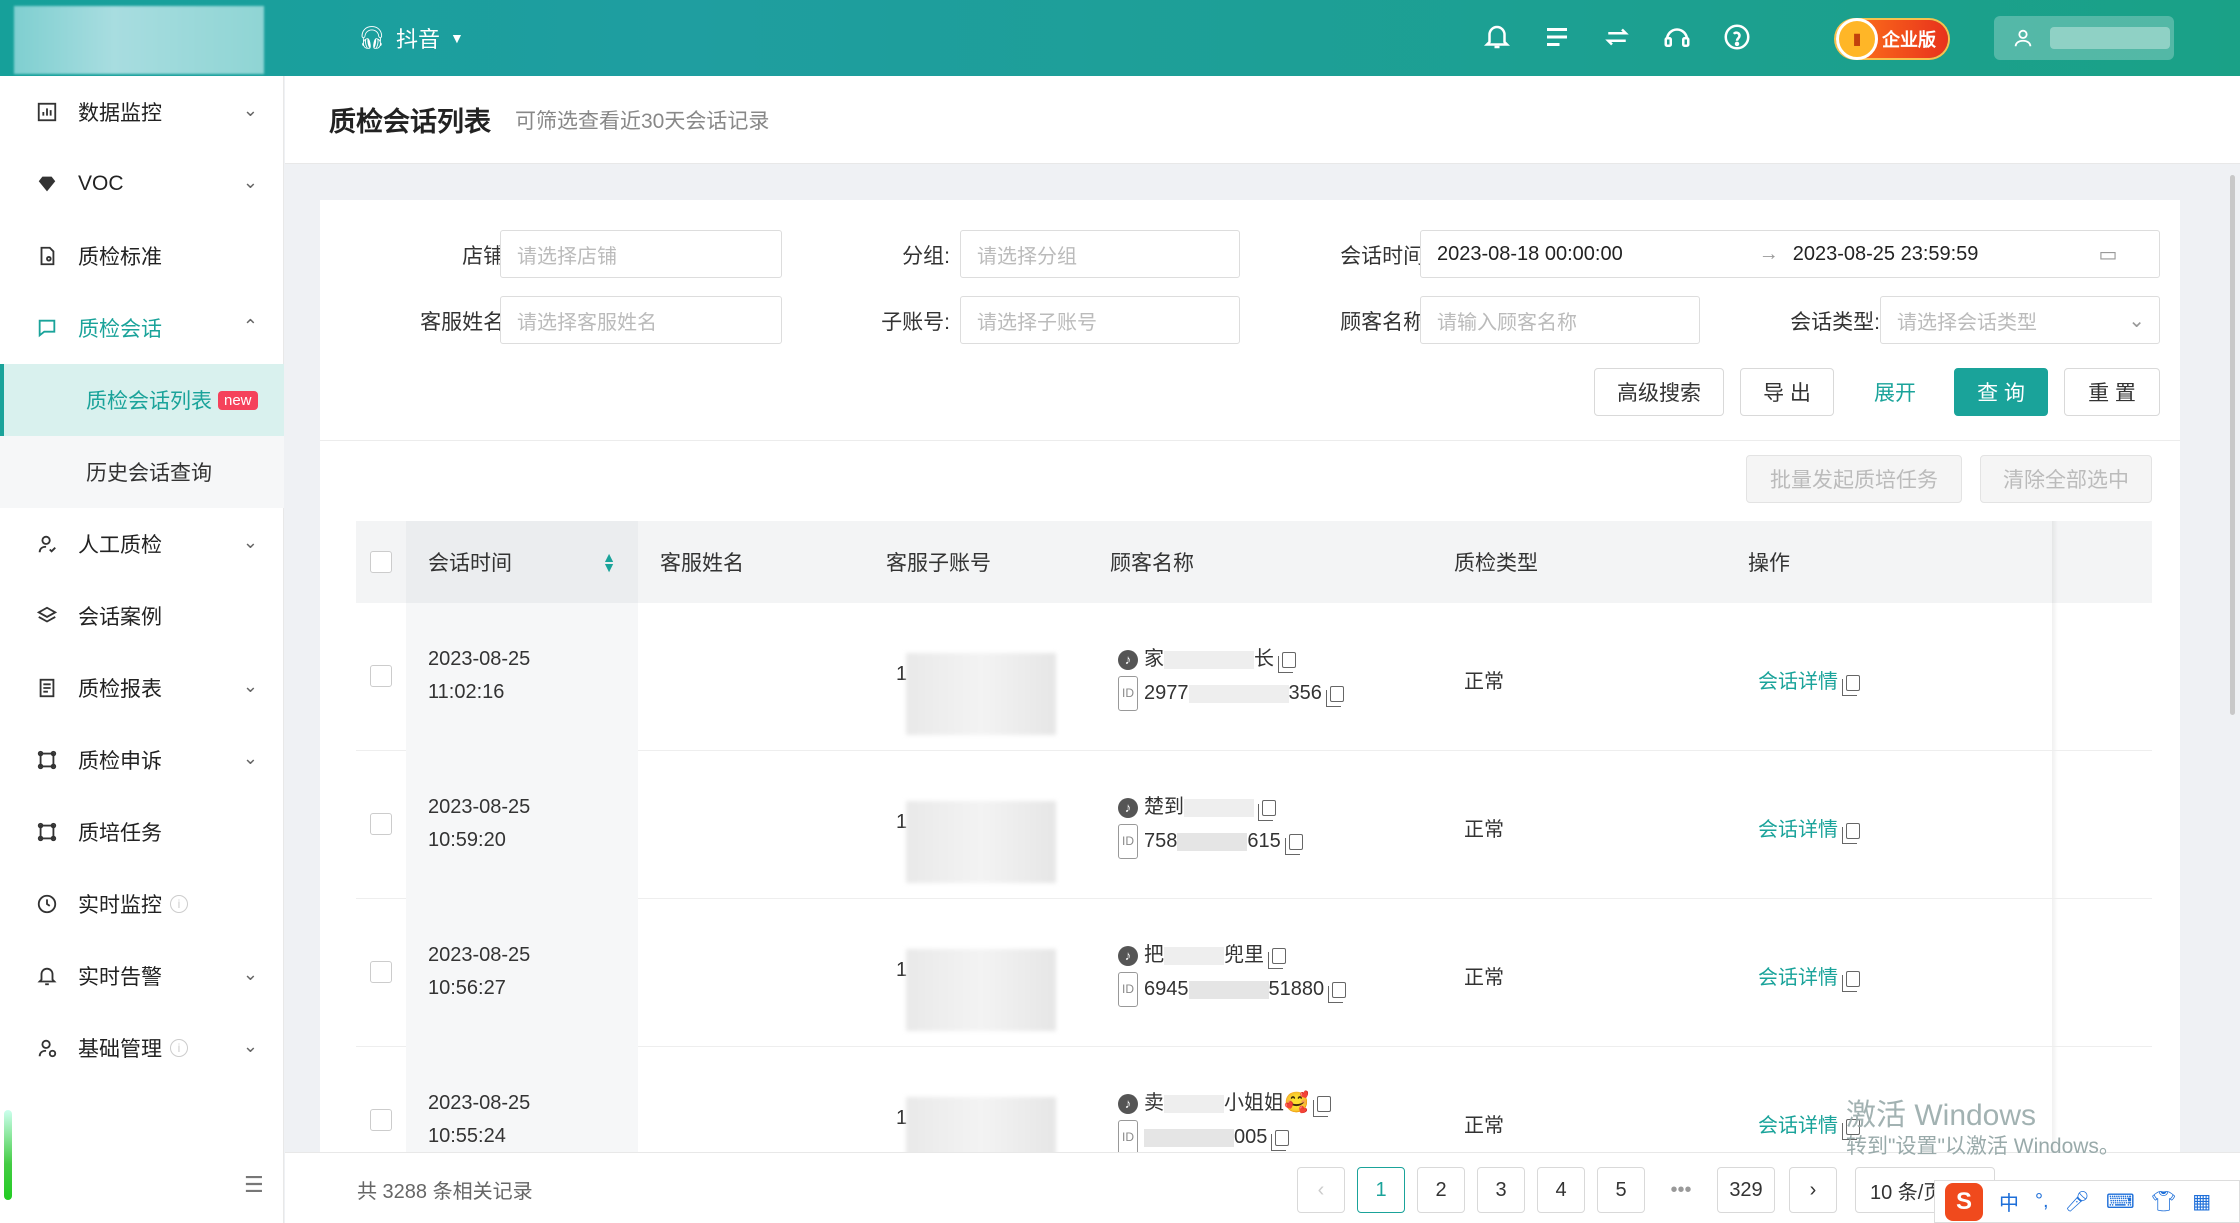 The height and width of the screenshot is (1223, 2240). What do you see at coordinates (641, 320) in the screenshot?
I see `agent-select: 请选择客服姓名` at bounding box center [641, 320].